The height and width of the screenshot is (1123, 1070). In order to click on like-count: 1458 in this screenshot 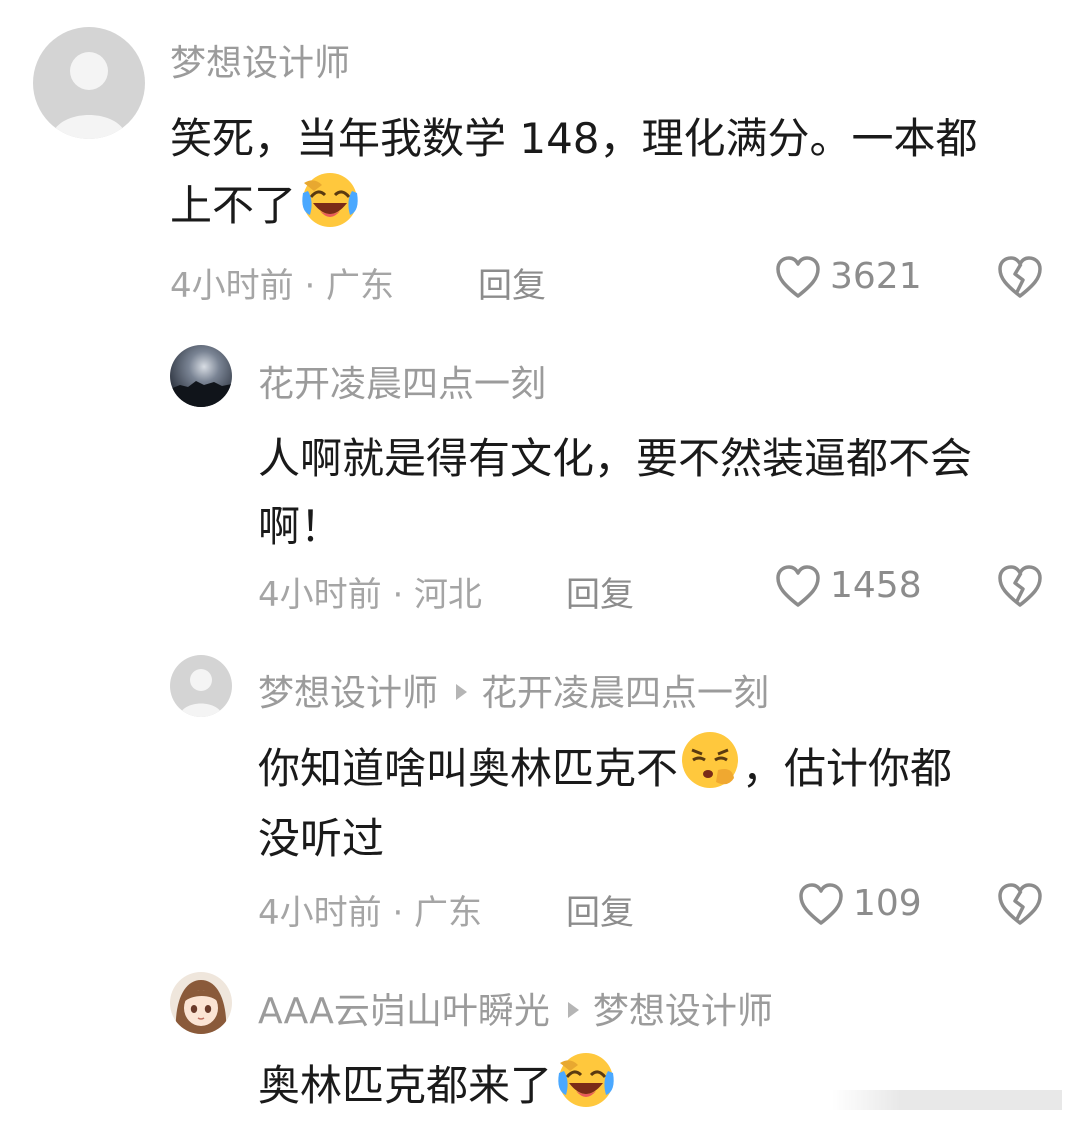, I will do `click(876, 585)`.